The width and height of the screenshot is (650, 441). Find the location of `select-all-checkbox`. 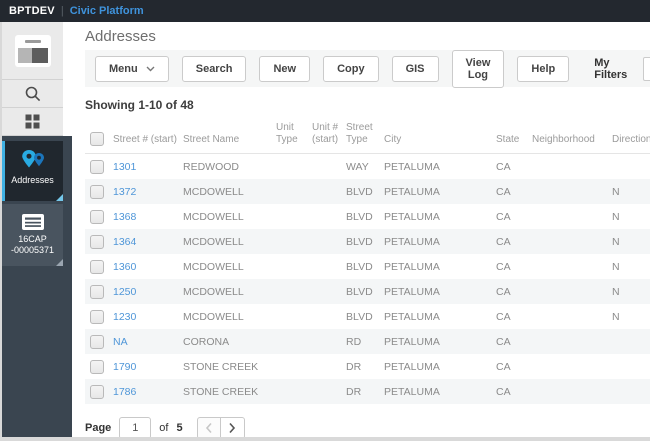

select-all-checkbox is located at coordinates (97, 139).